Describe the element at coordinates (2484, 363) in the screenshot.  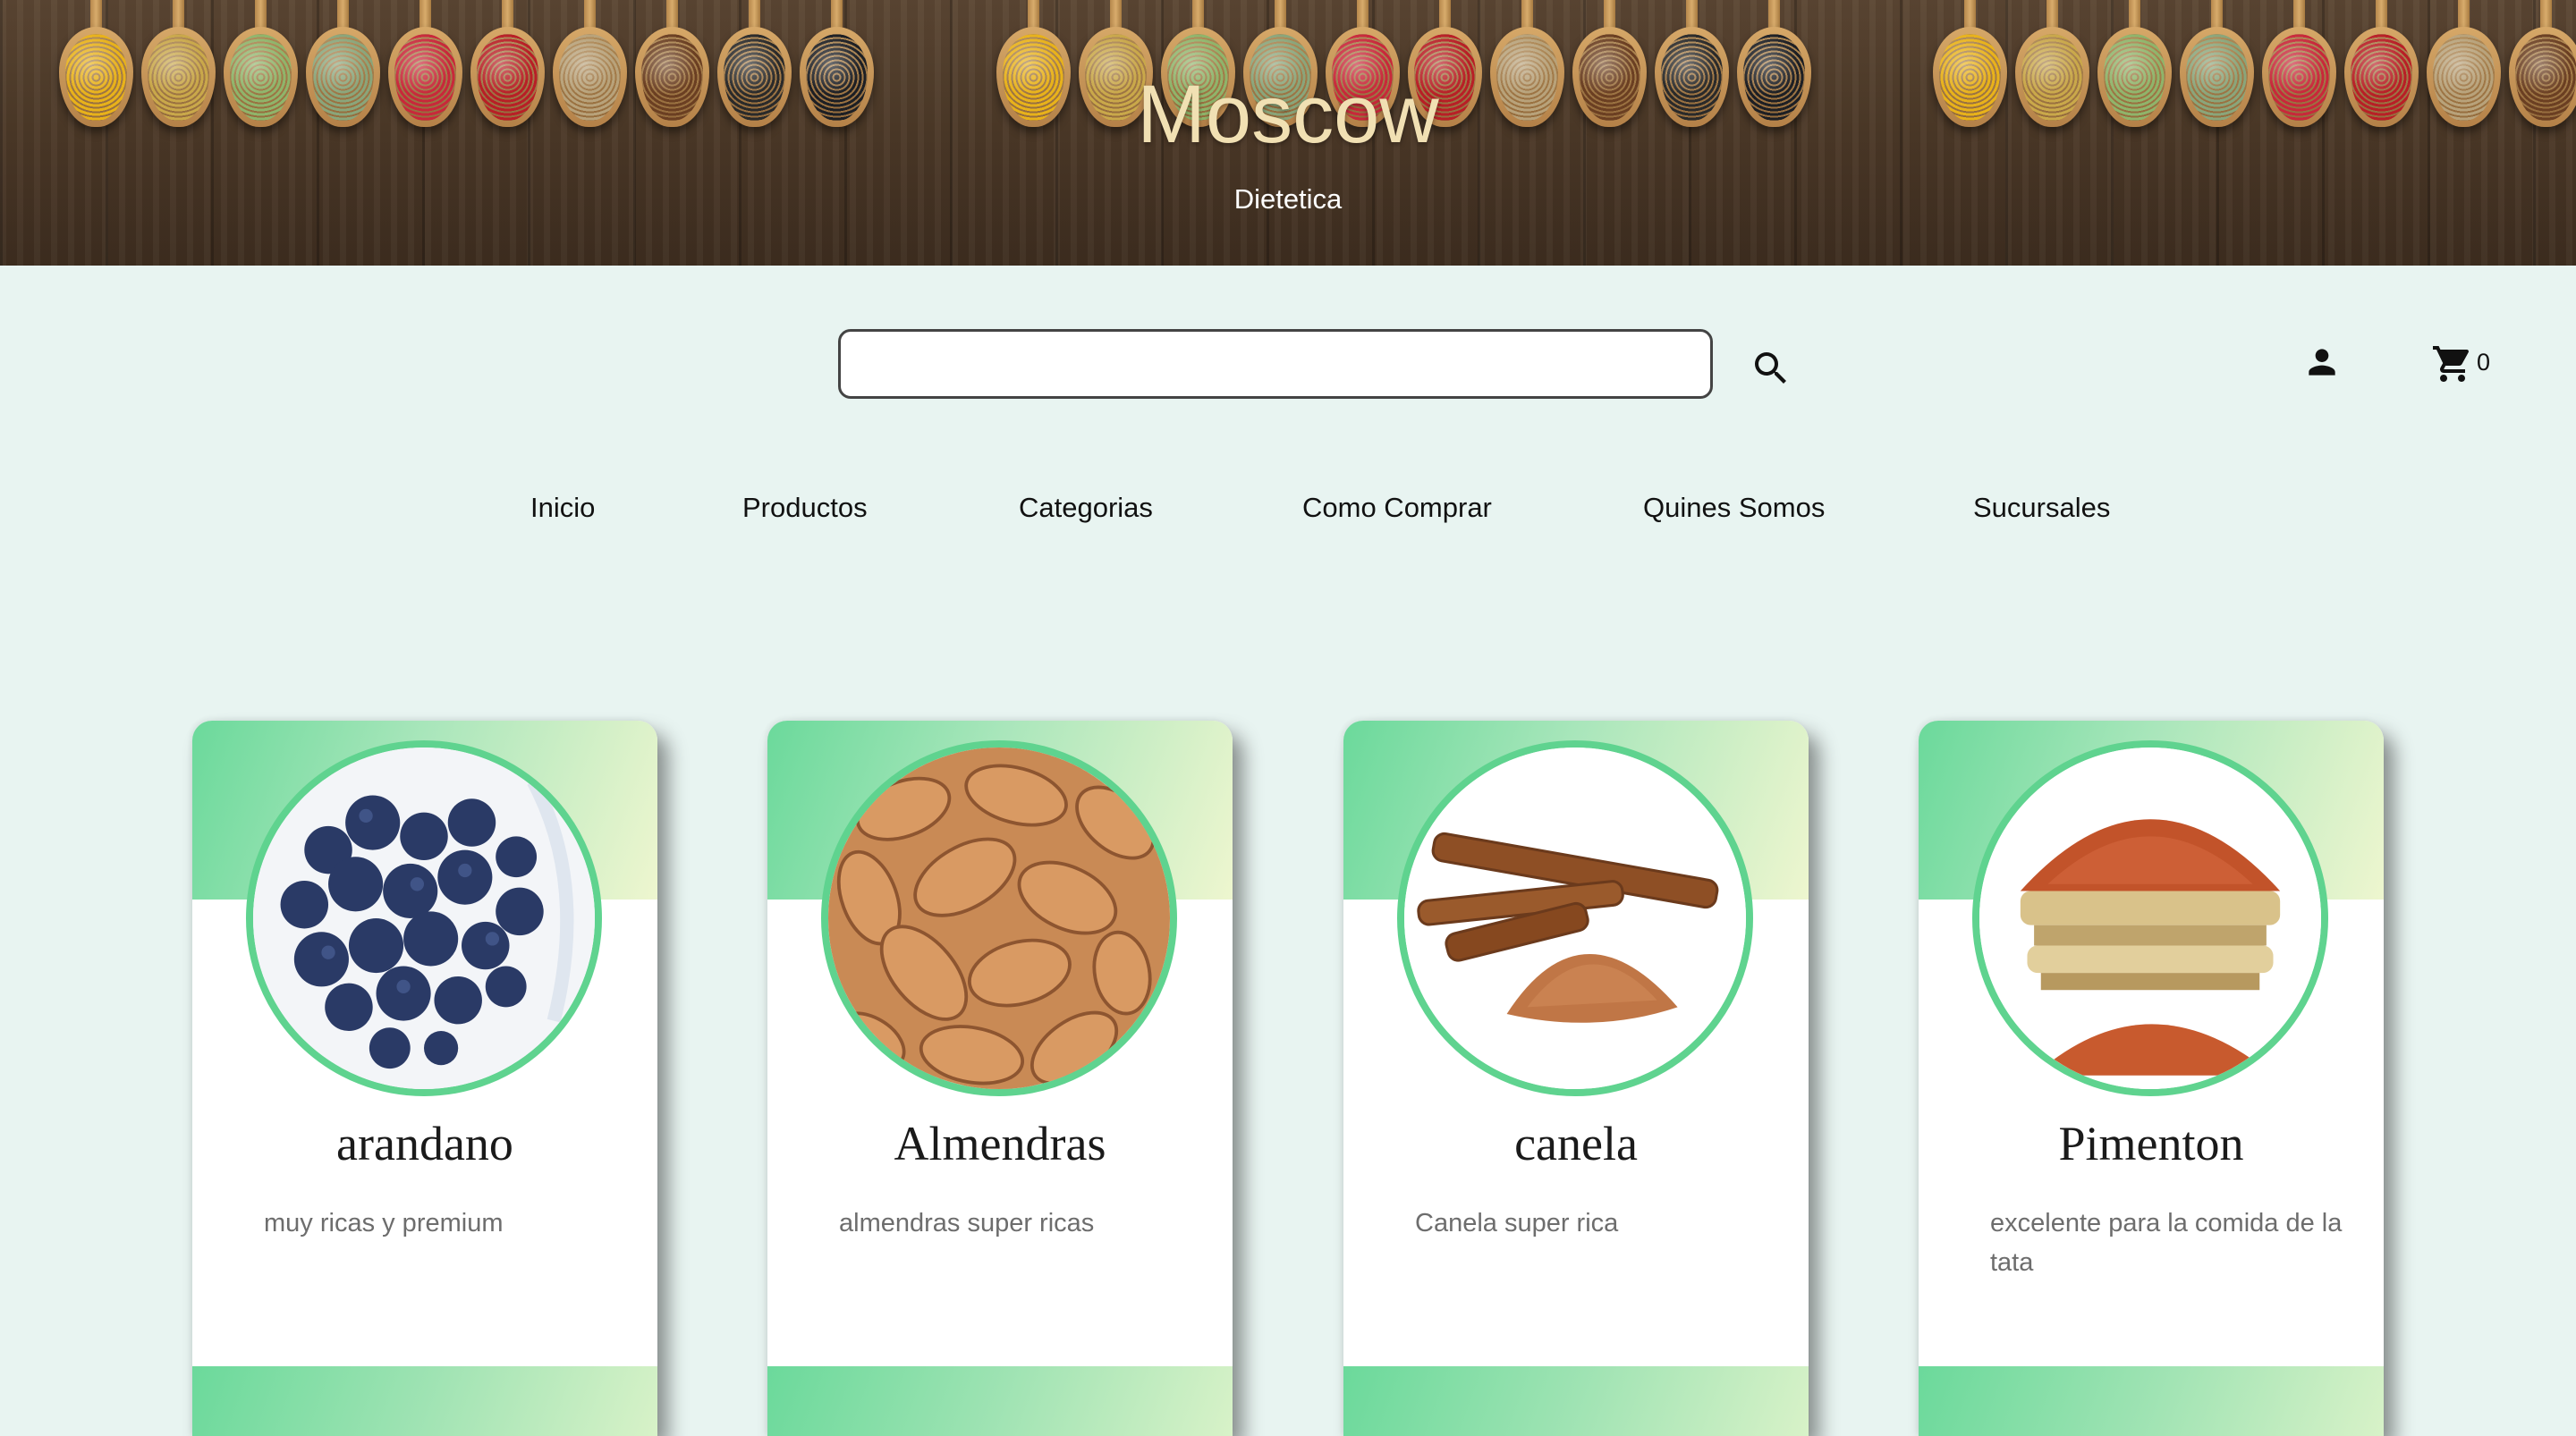
I see `cart-count-badge: 0` at that location.